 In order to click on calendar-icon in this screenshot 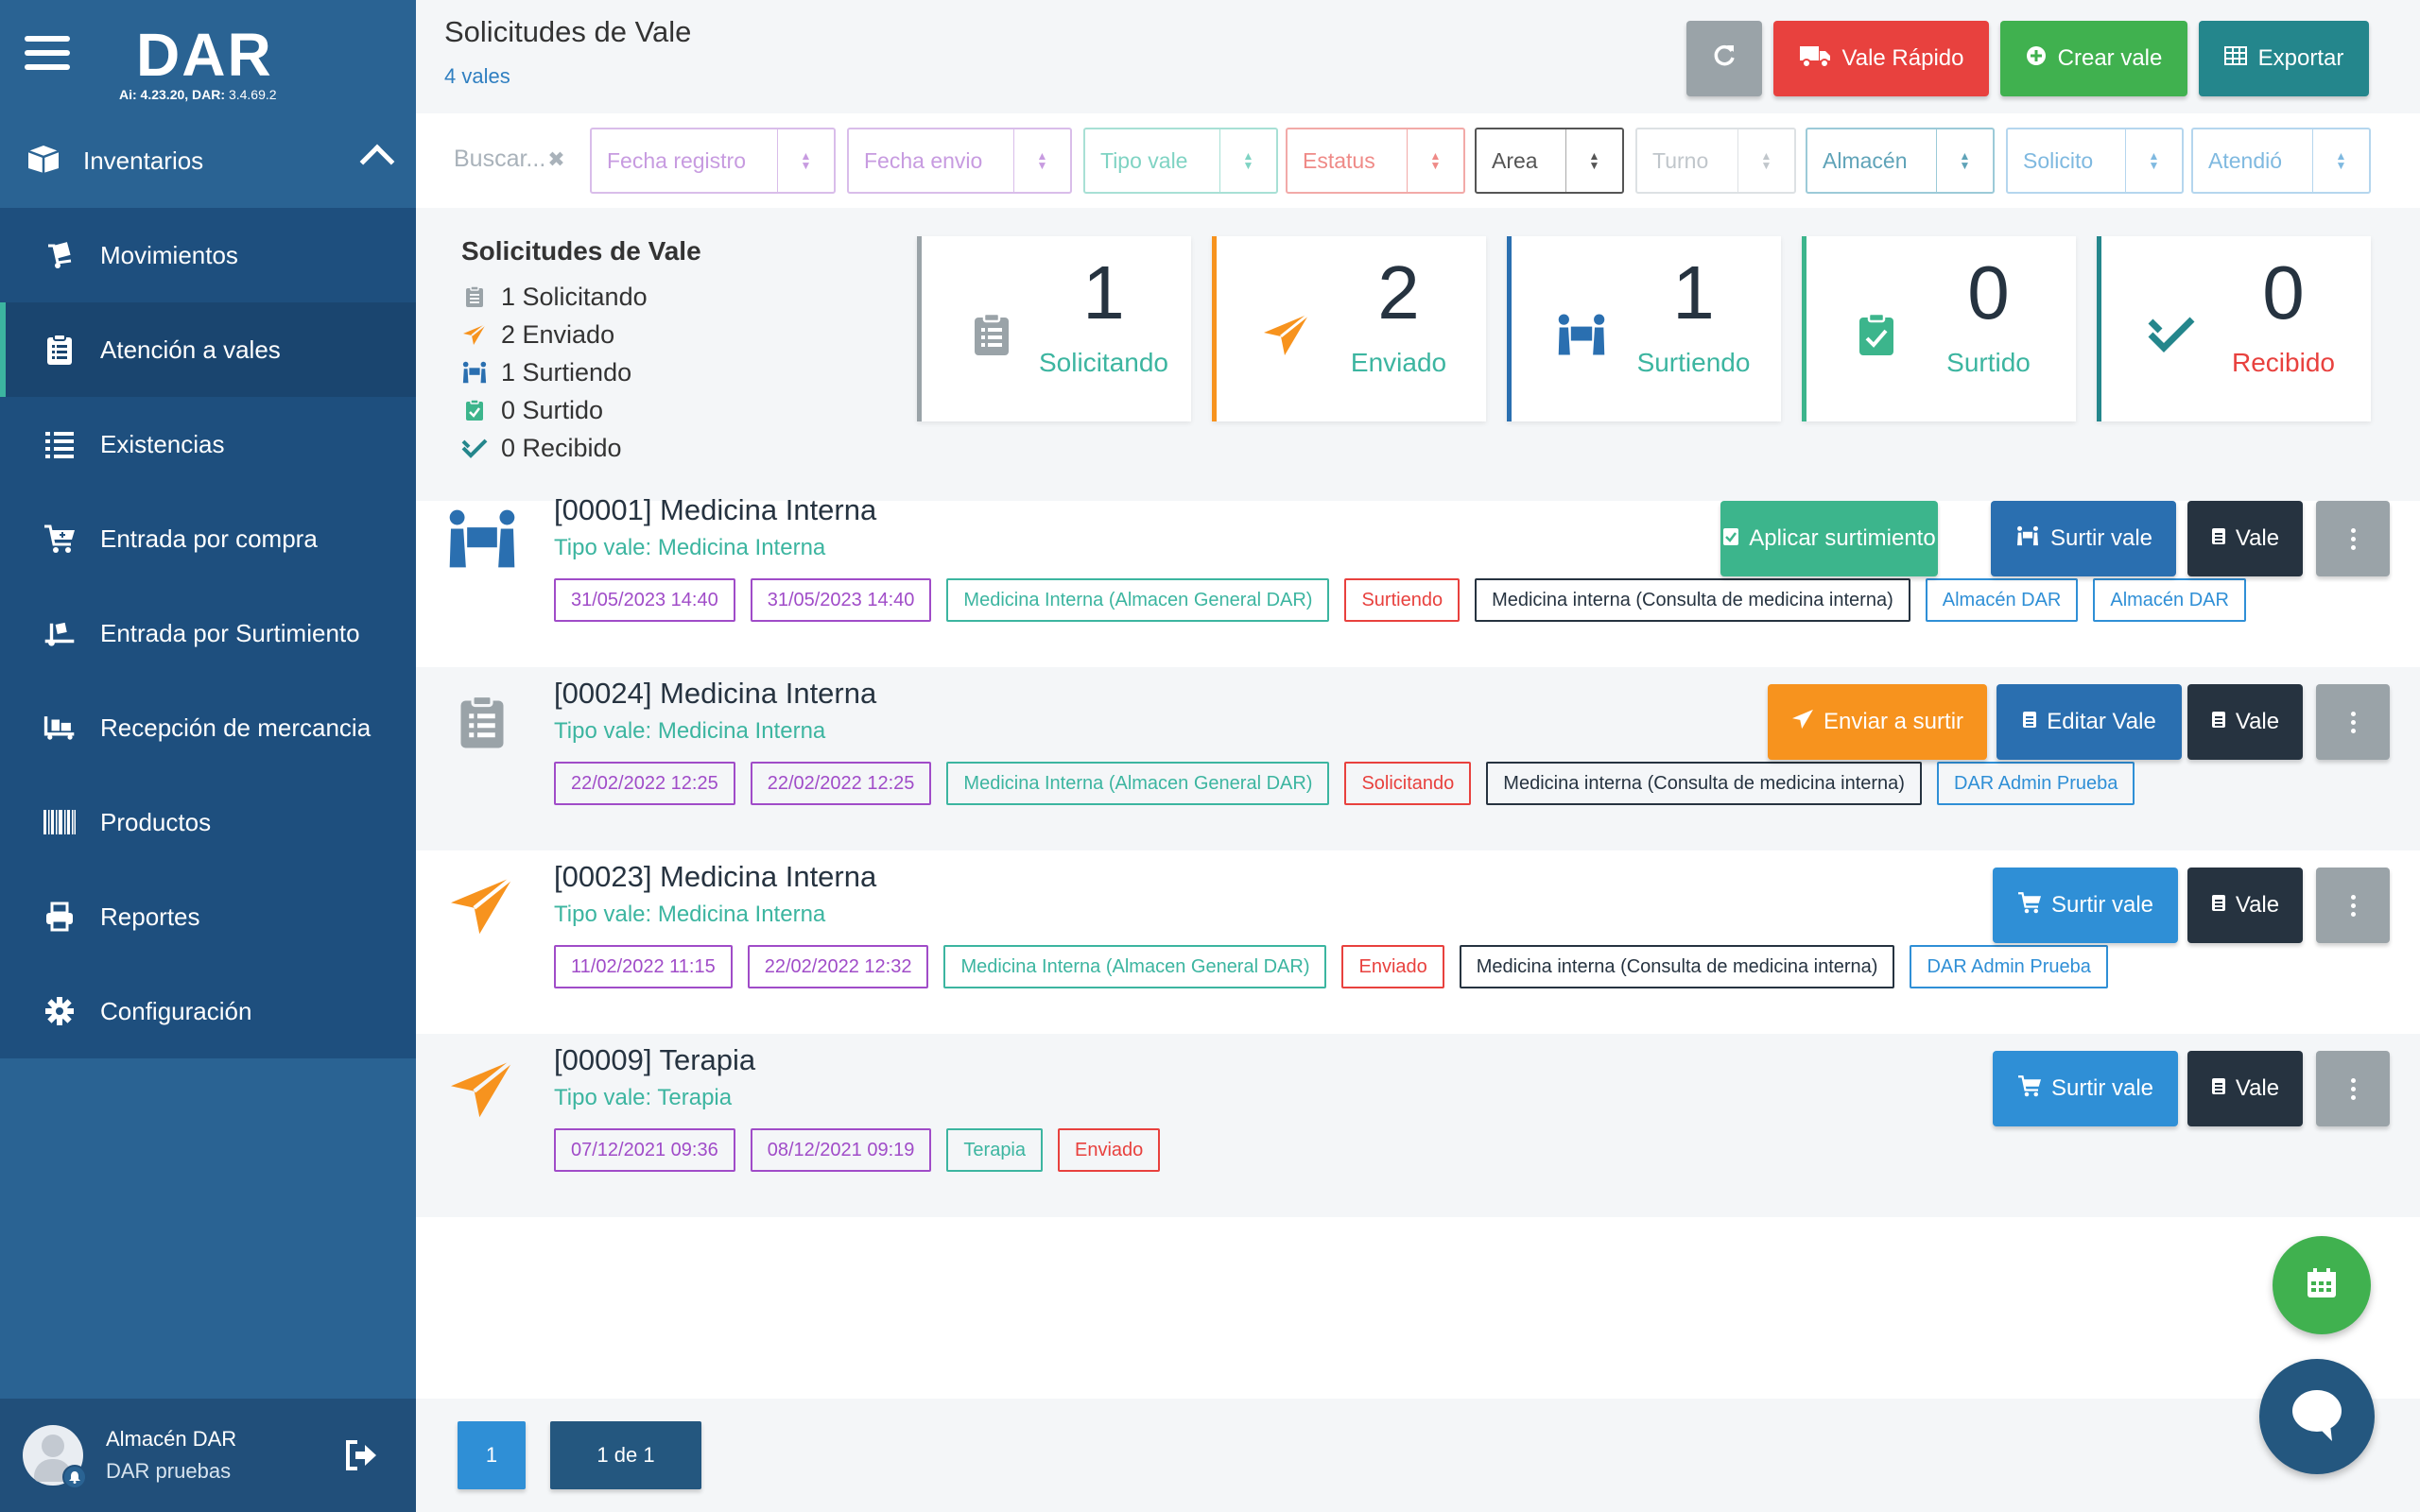, I will do `click(2322, 1285)`.